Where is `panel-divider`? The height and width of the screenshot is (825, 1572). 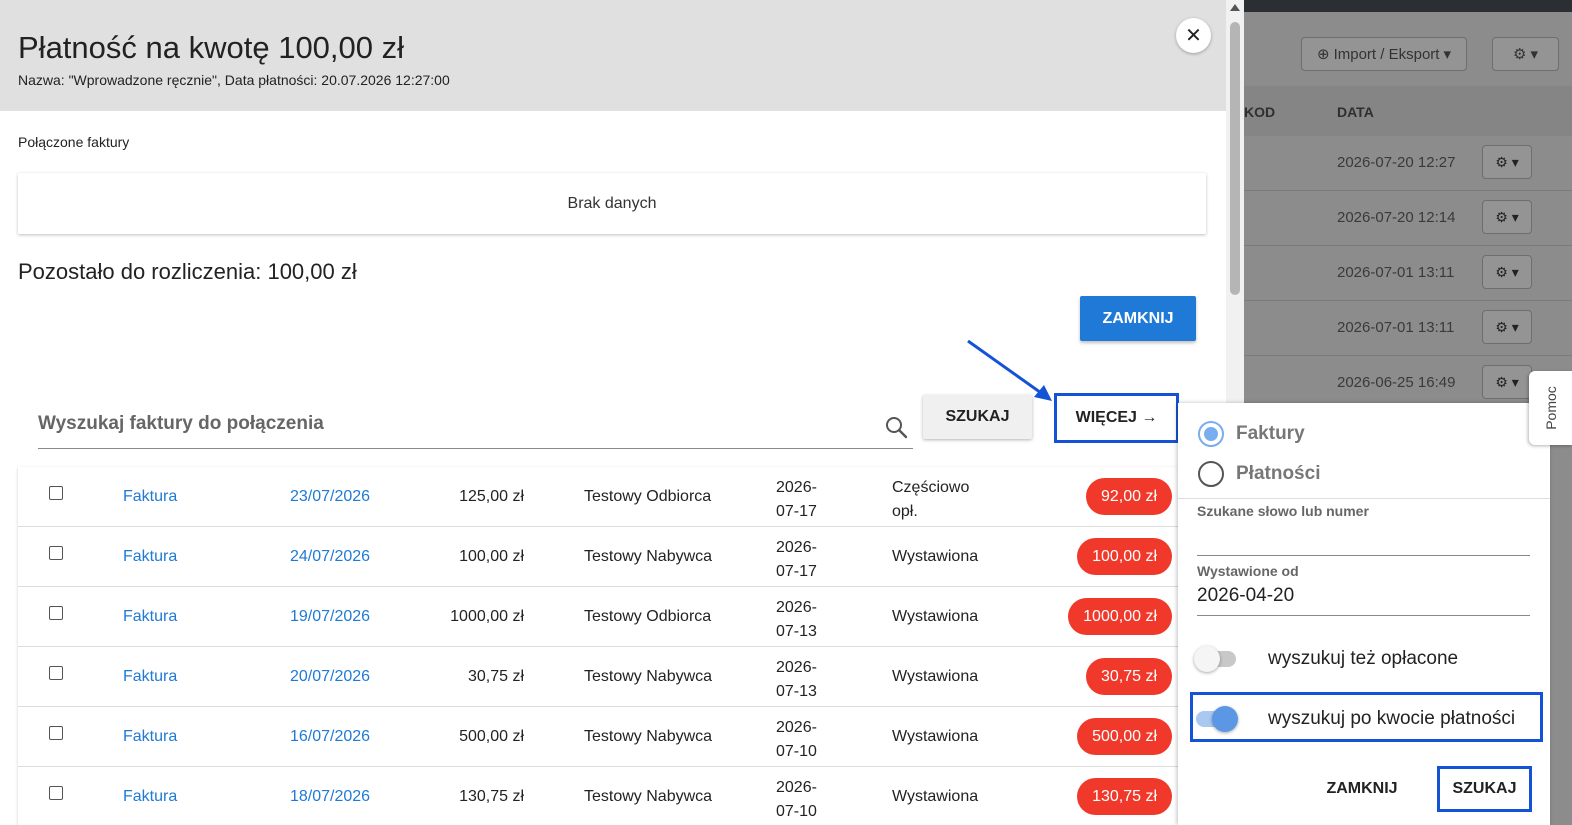
panel-divider is located at coordinates (1364, 498).